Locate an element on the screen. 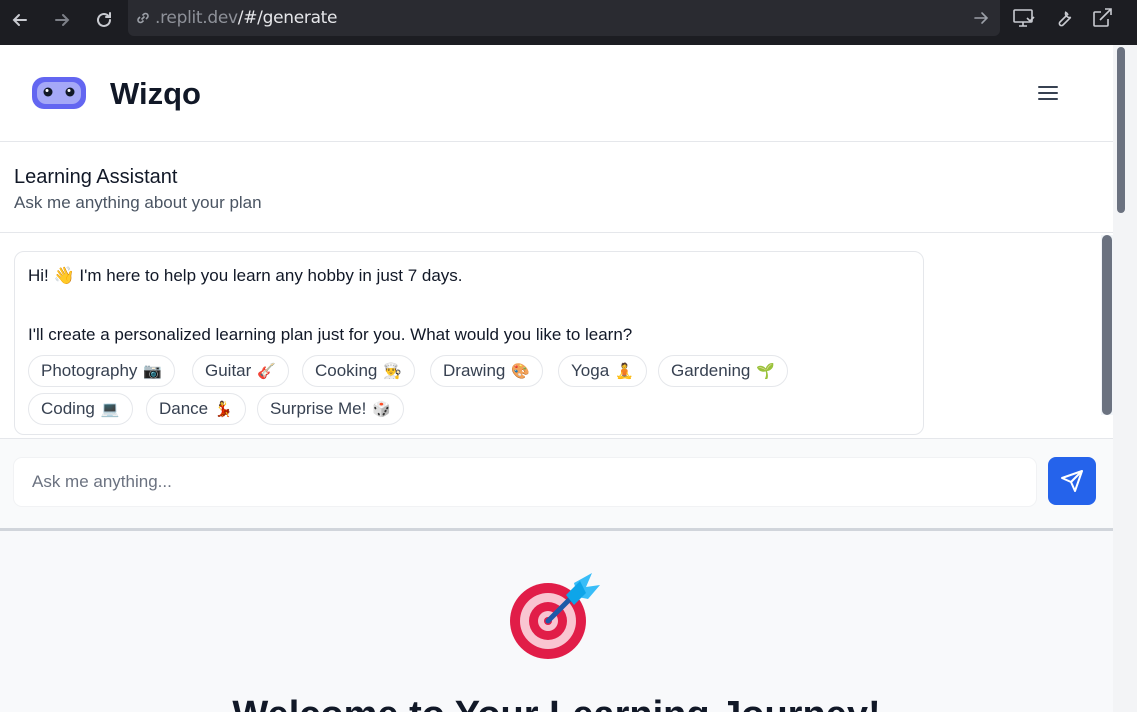  wrench-icon is located at coordinates (1063, 18).